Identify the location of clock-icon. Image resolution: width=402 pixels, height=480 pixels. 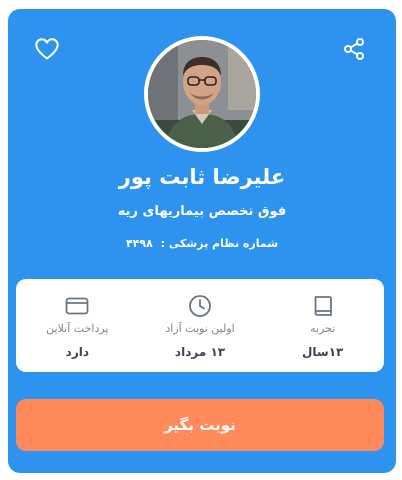
(200, 306).